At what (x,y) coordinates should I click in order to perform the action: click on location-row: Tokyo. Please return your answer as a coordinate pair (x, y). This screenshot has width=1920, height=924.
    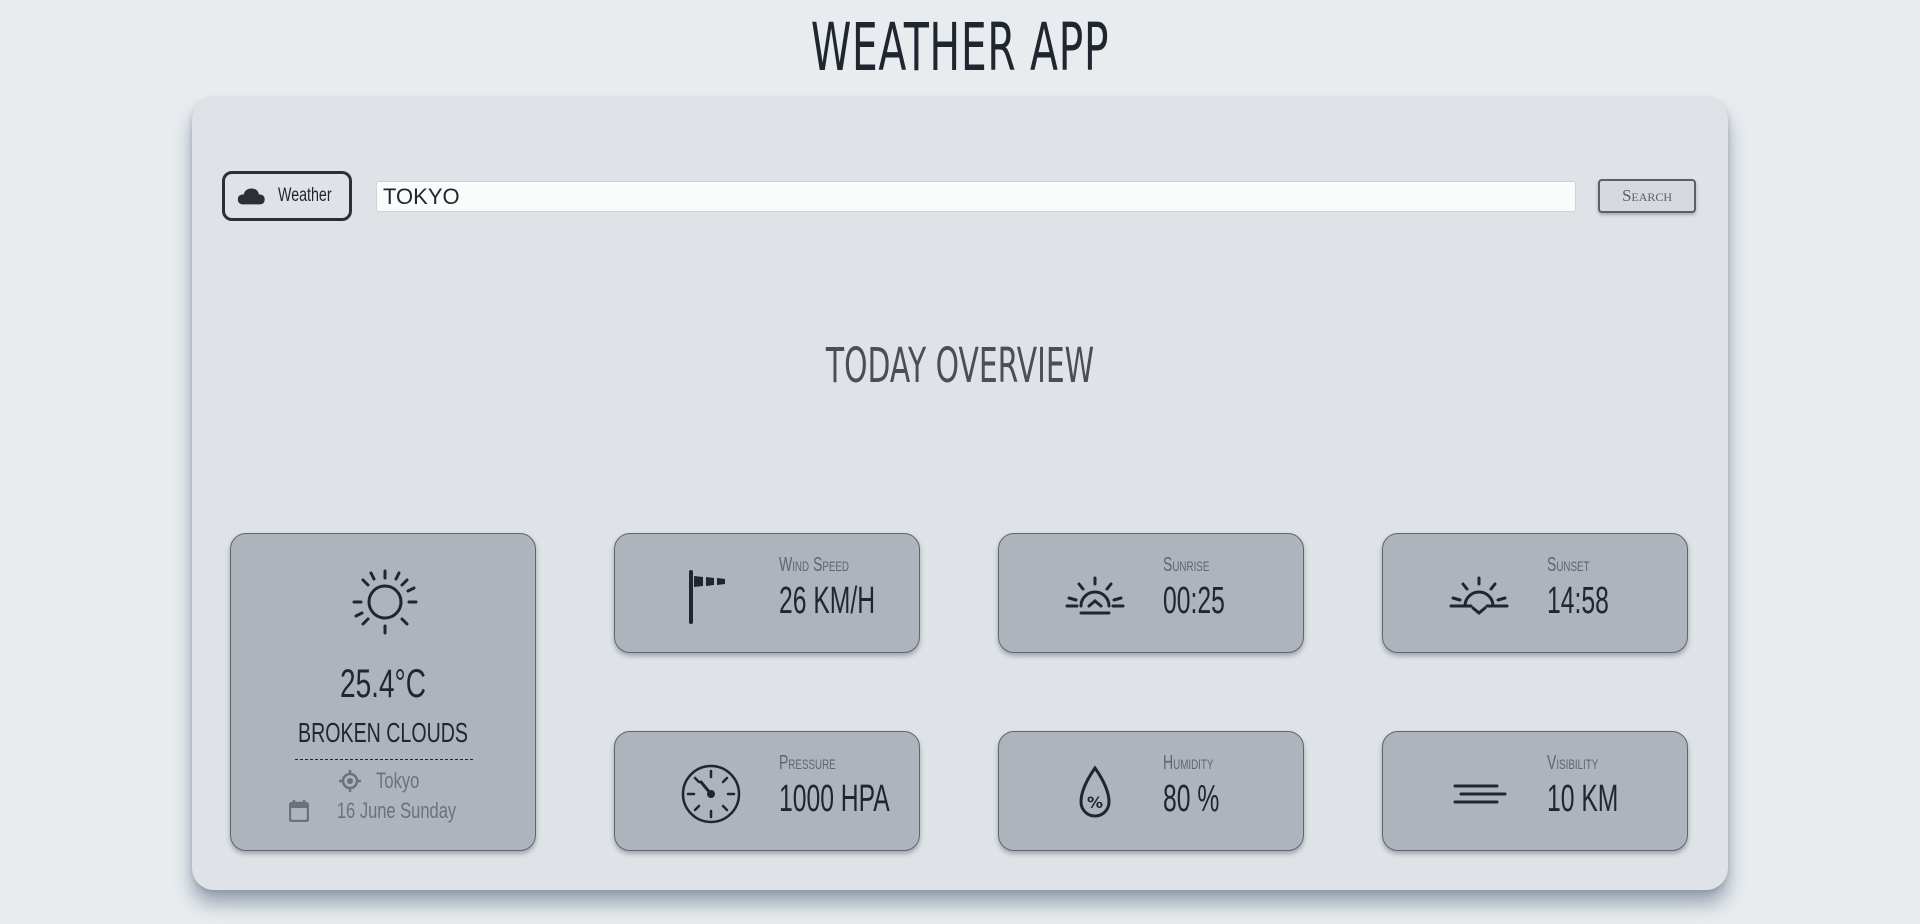
    Looking at the image, I should click on (383, 781).